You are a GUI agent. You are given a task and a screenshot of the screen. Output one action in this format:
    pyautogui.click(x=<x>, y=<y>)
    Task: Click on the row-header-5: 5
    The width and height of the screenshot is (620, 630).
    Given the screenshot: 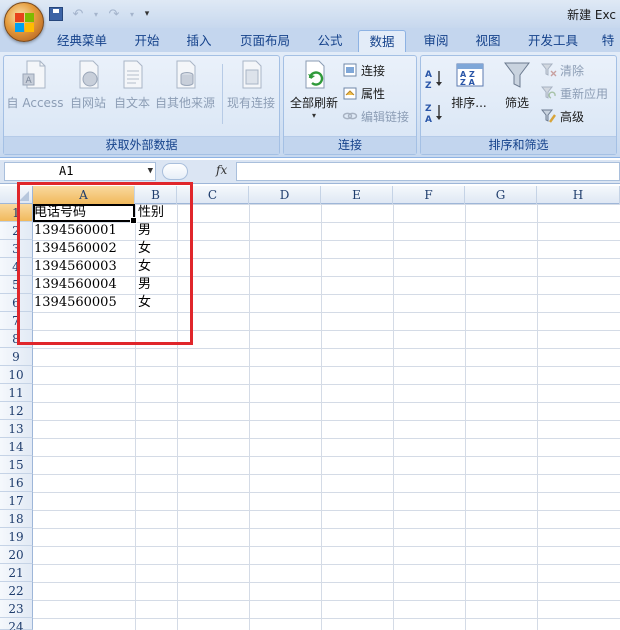 What is the action you would take?
    pyautogui.click(x=16, y=285)
    